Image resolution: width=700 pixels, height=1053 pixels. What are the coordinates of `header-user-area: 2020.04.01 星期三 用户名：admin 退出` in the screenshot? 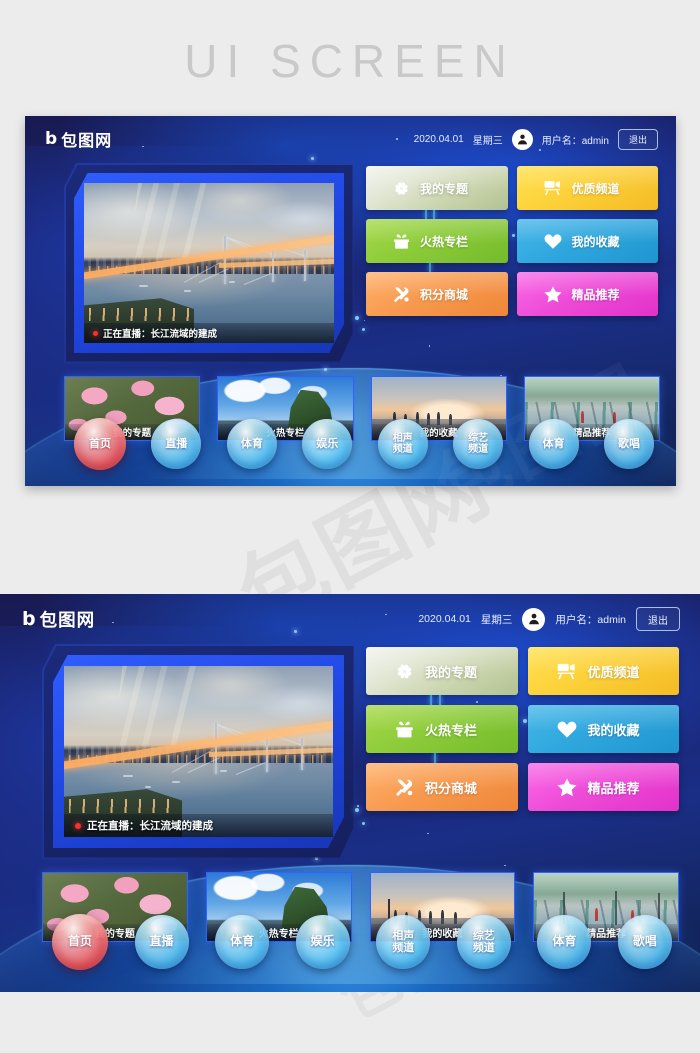 It's located at (535, 139).